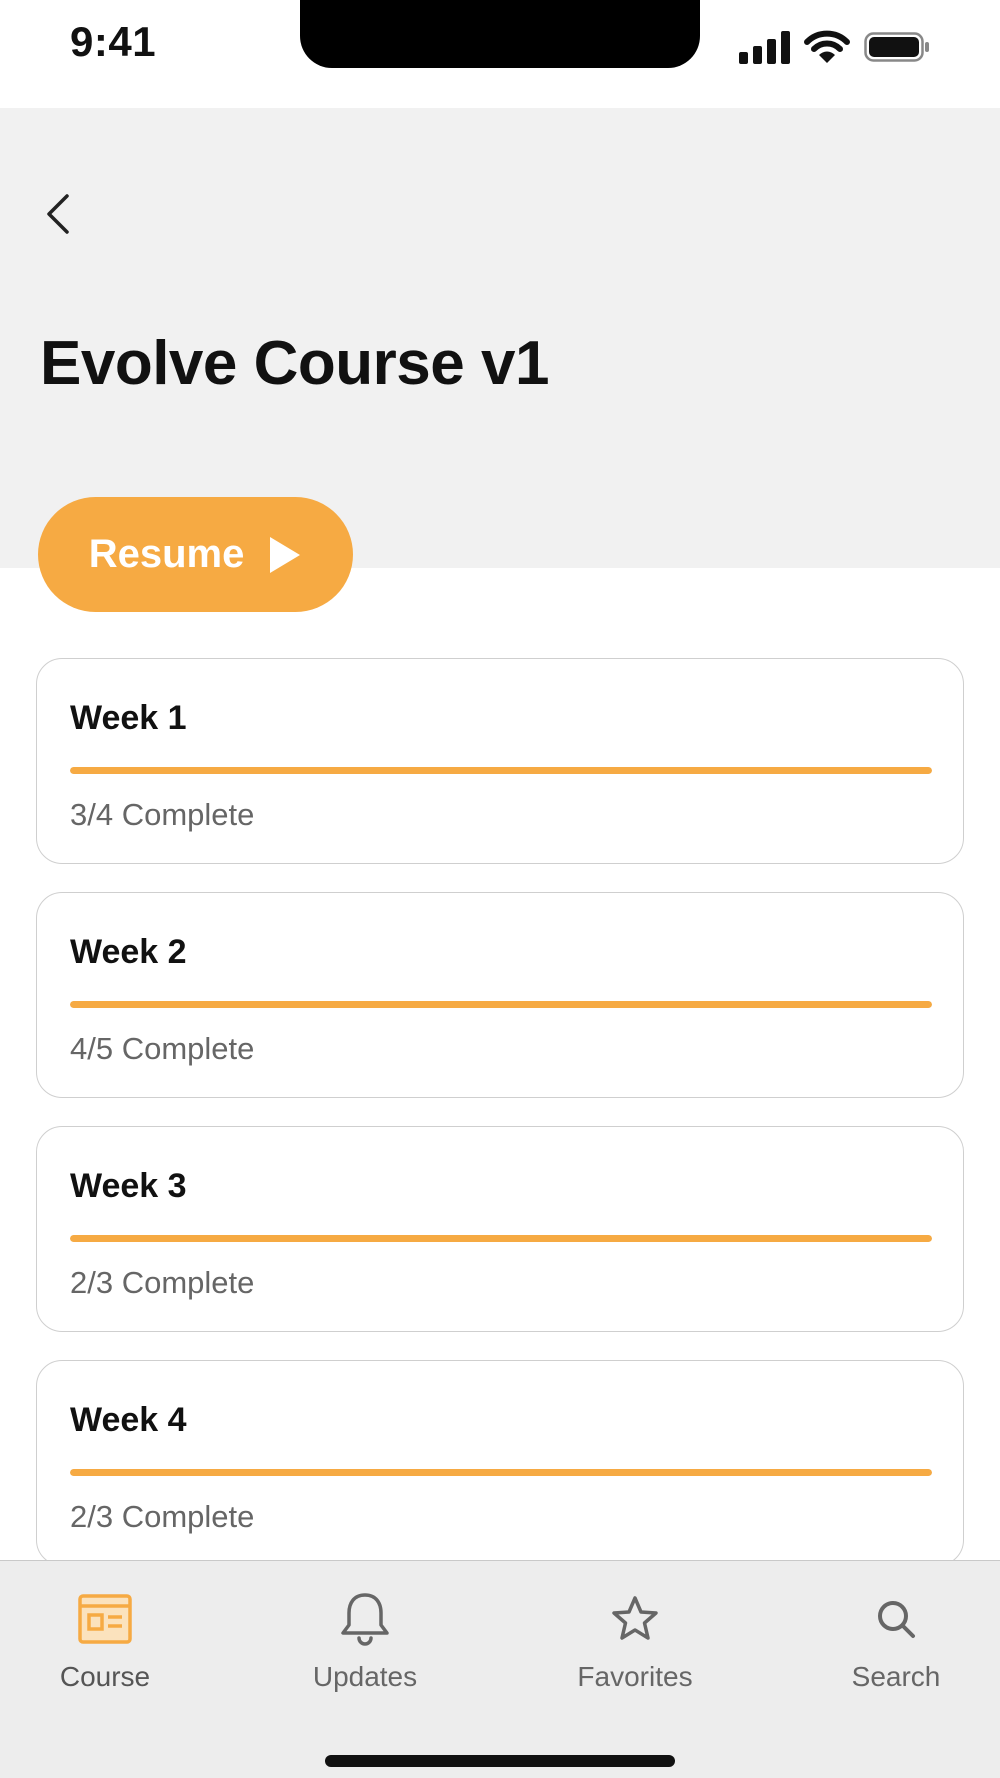 Image resolution: width=1000 pixels, height=1778 pixels. What do you see at coordinates (764, 47) in the screenshot?
I see `signal-icon` at bounding box center [764, 47].